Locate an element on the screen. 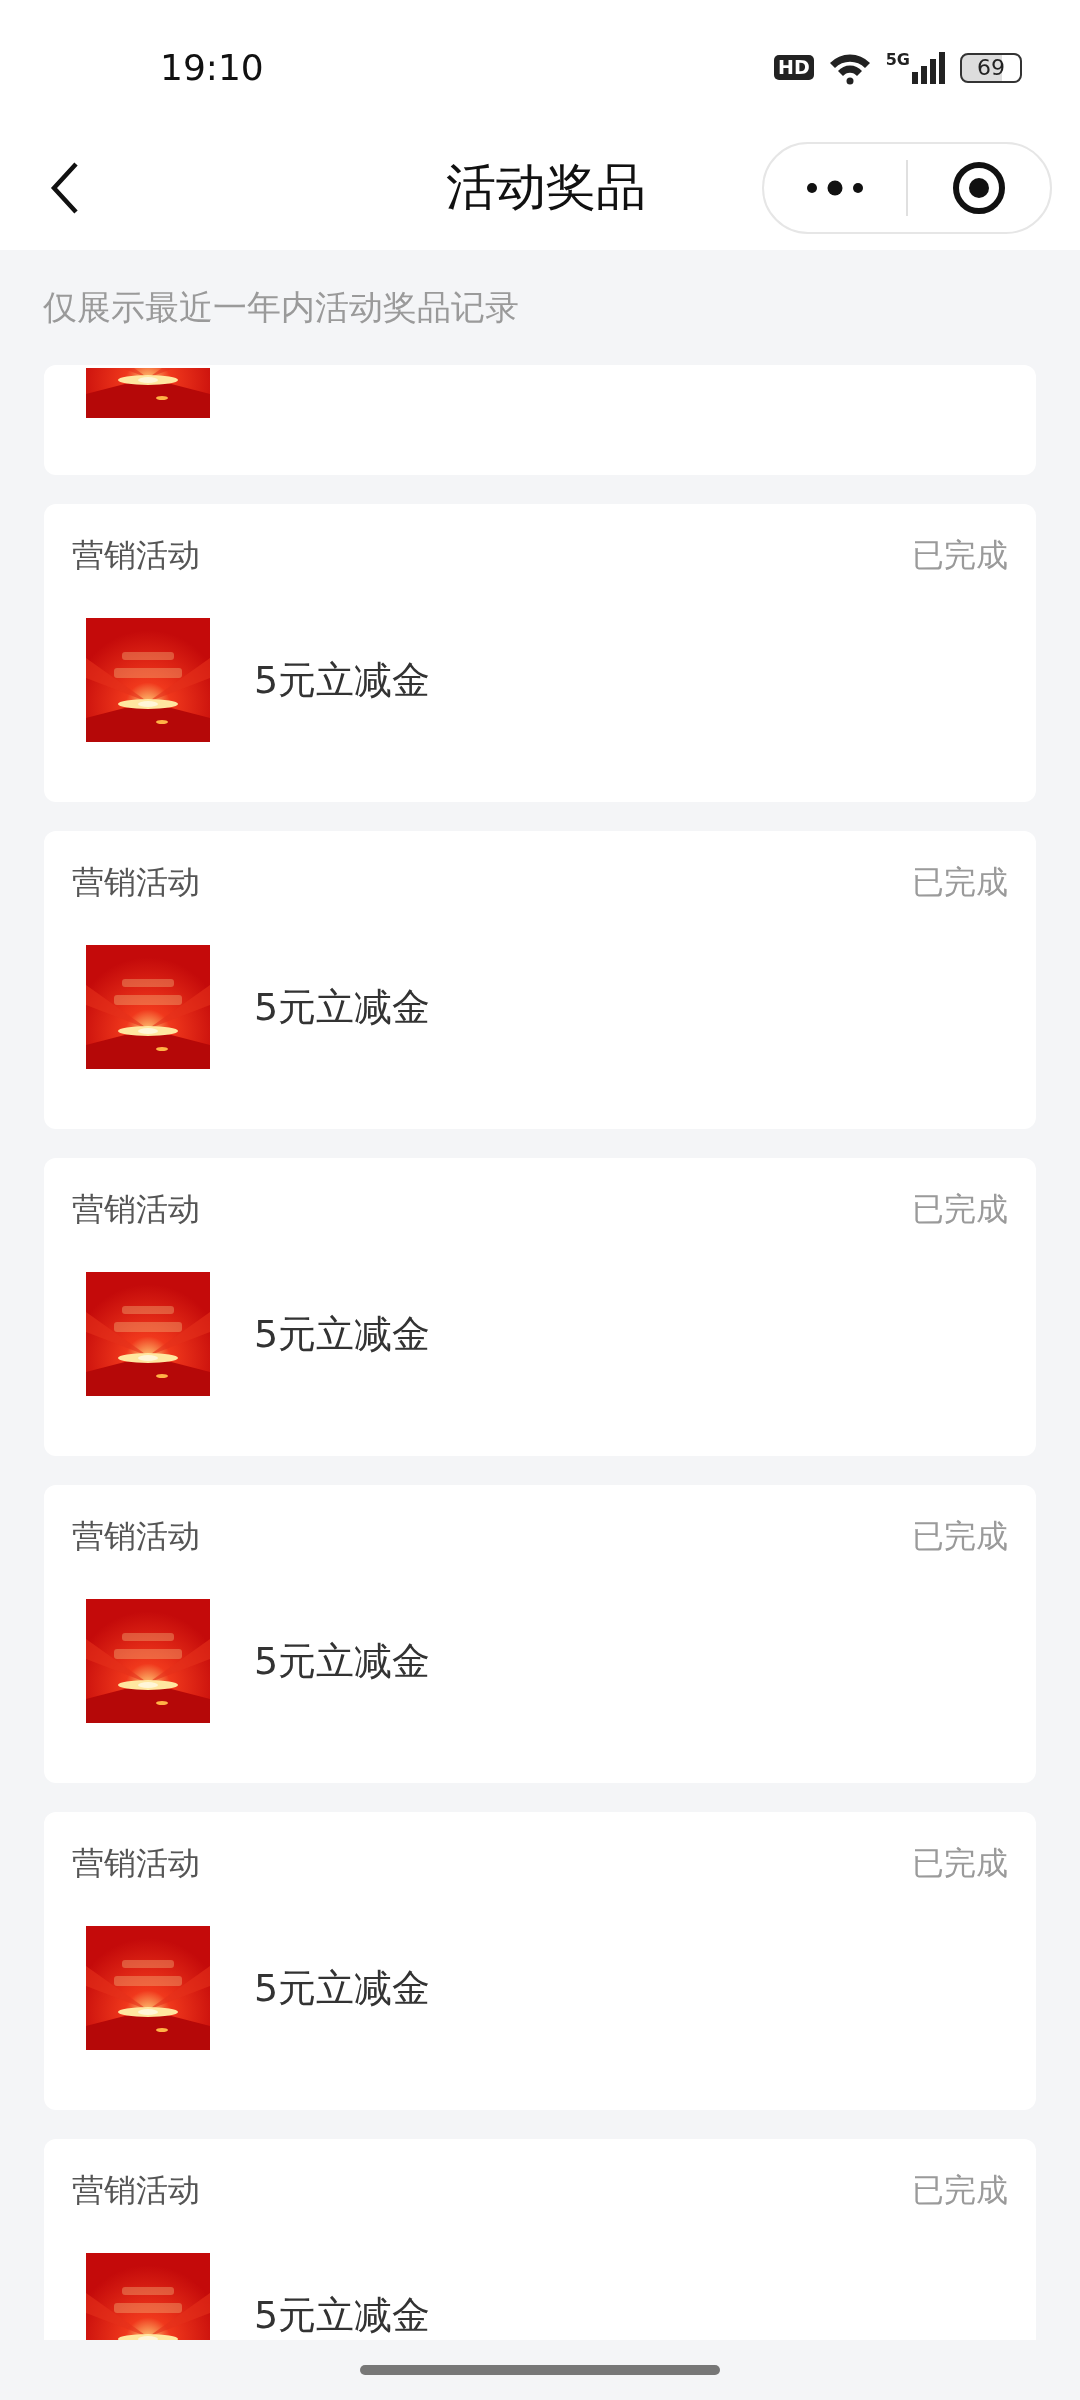 Image resolution: width=1080 pixels, height=2400 pixels. hd-badge: HD is located at coordinates (794, 67).